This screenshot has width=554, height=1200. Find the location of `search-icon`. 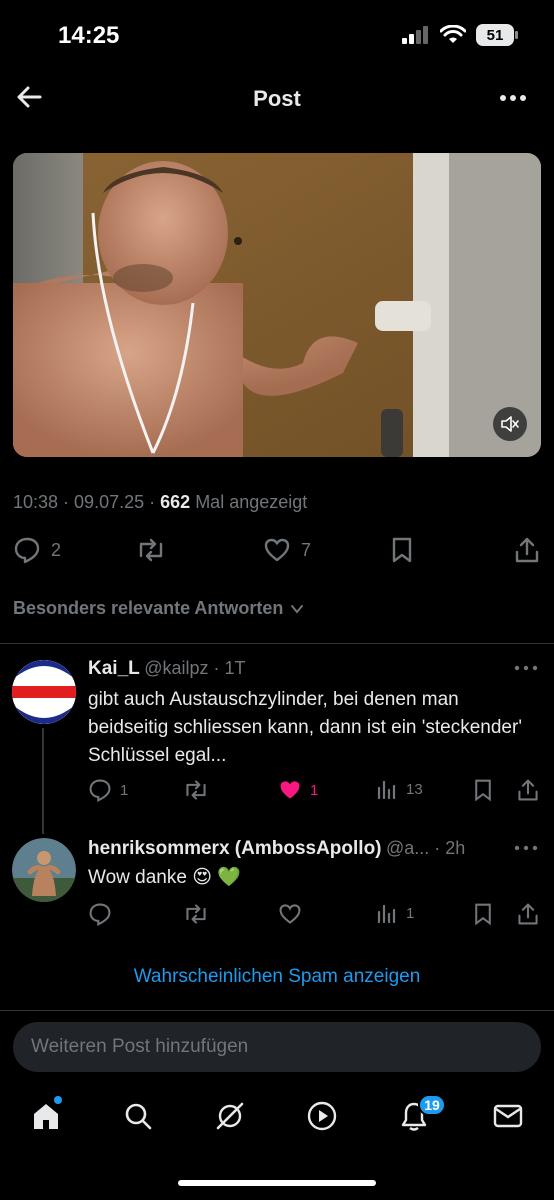

search-icon is located at coordinates (138, 1116).